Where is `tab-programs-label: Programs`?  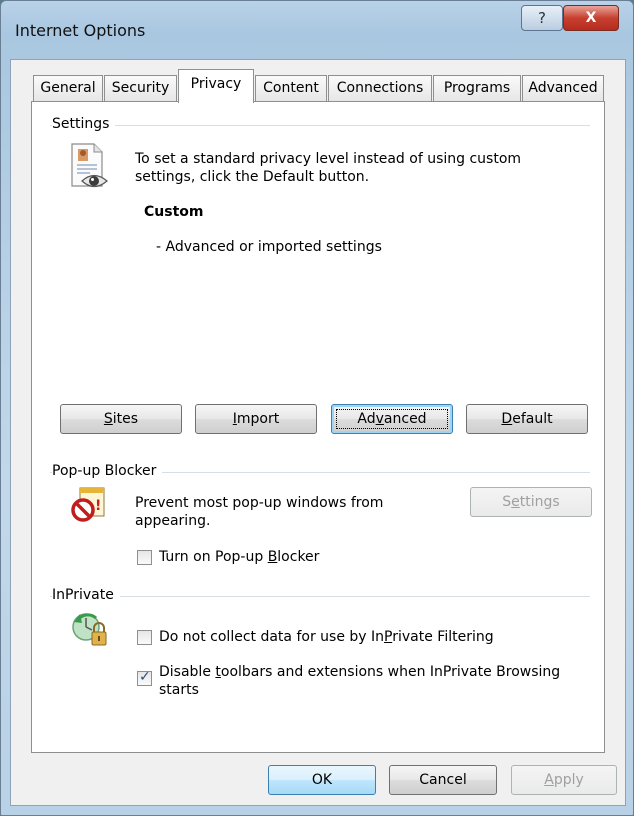 tab-programs-label: Programs is located at coordinates (477, 88).